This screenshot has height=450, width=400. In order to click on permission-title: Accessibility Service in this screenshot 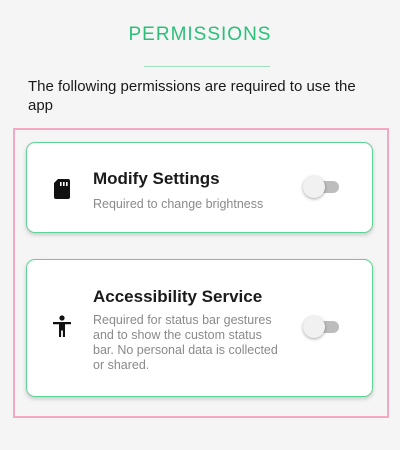, I will do `click(178, 296)`.